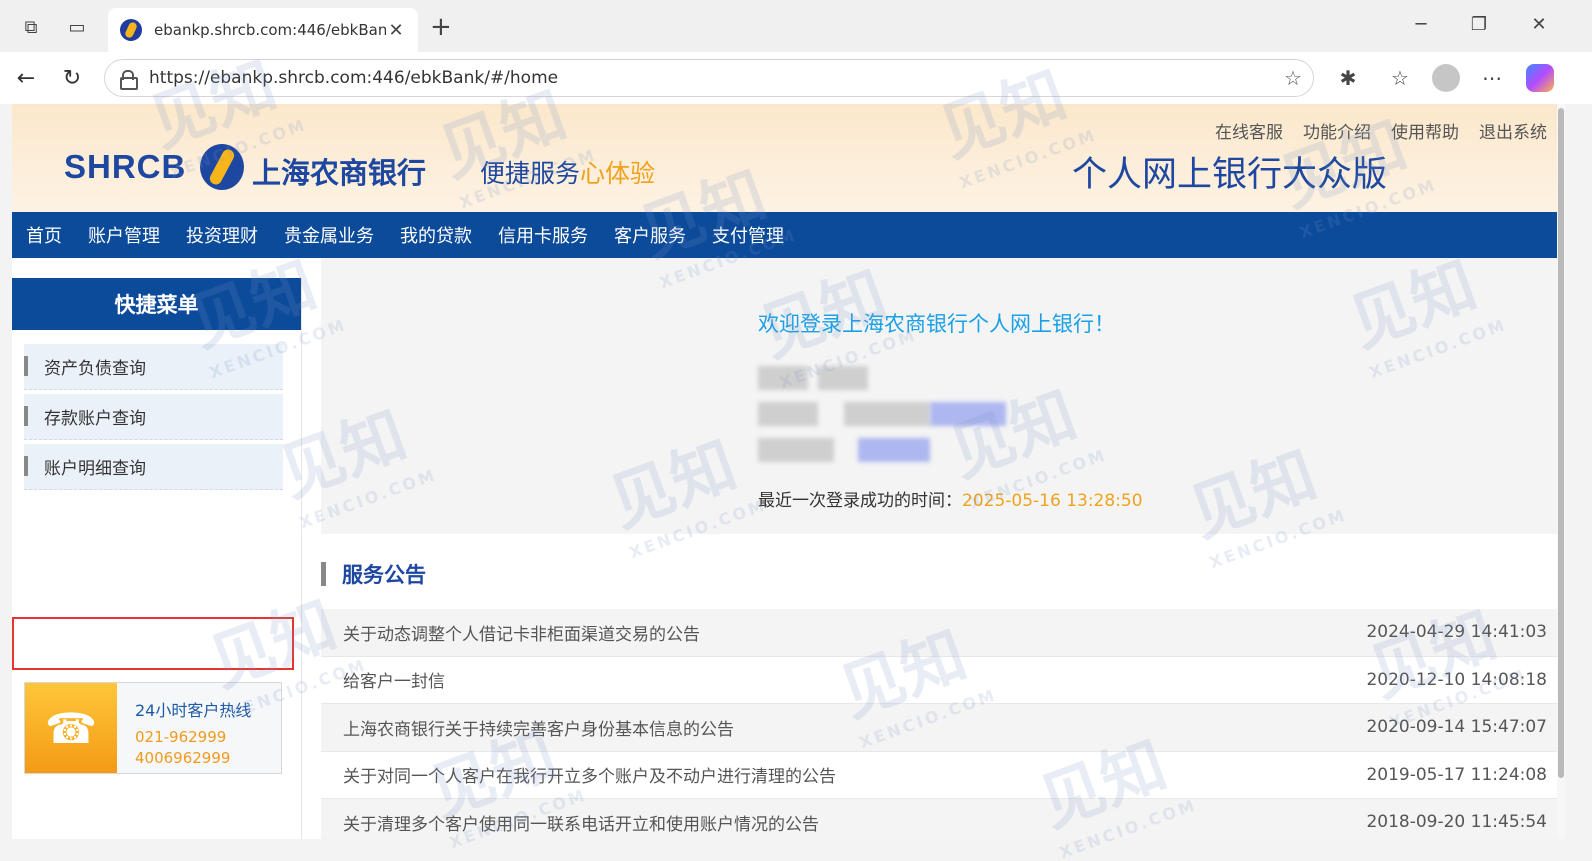 Image resolution: width=1592 pixels, height=861 pixels. Describe the element at coordinates (618, 173) in the screenshot. I see `slogan-accent: 心体验` at that location.